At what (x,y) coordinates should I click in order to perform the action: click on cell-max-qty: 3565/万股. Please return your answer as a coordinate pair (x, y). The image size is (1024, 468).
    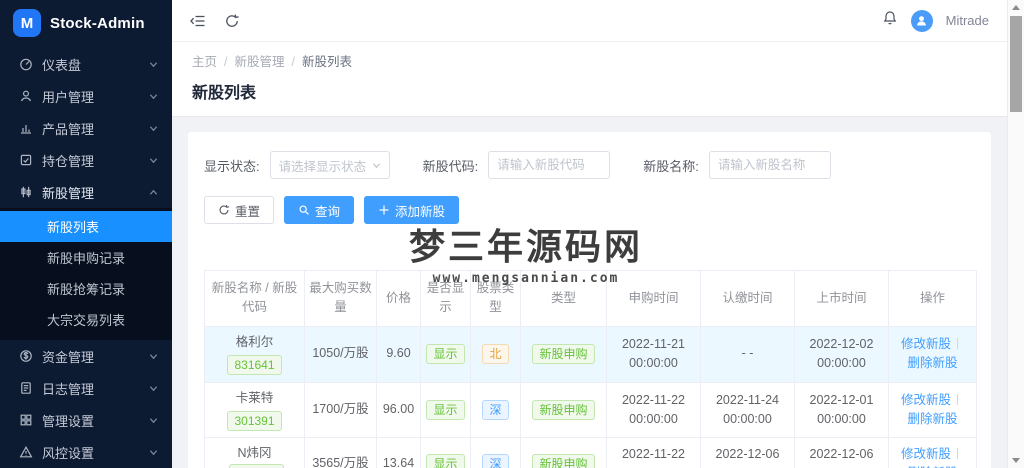
    Looking at the image, I should click on (340, 452).